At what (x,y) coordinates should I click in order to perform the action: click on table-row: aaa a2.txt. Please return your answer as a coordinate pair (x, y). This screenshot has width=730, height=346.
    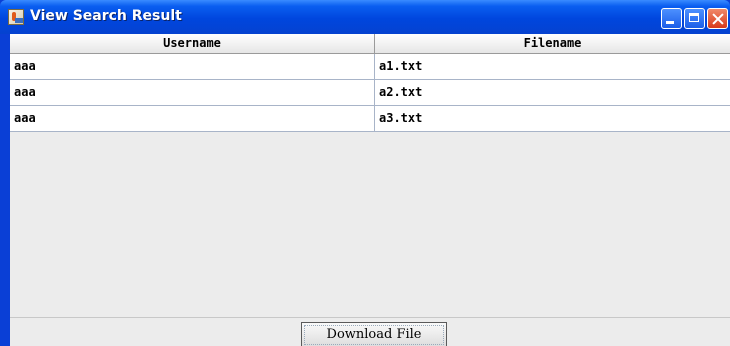
    Looking at the image, I should click on (370, 93).